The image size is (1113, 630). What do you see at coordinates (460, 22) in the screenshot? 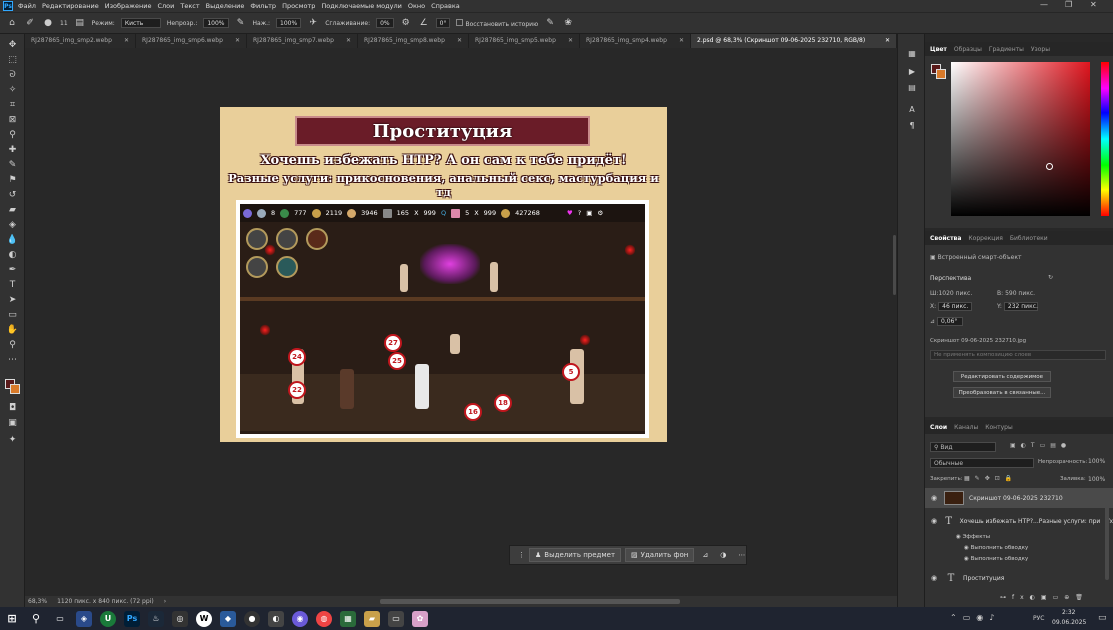
I see `checkbox-icon` at bounding box center [460, 22].